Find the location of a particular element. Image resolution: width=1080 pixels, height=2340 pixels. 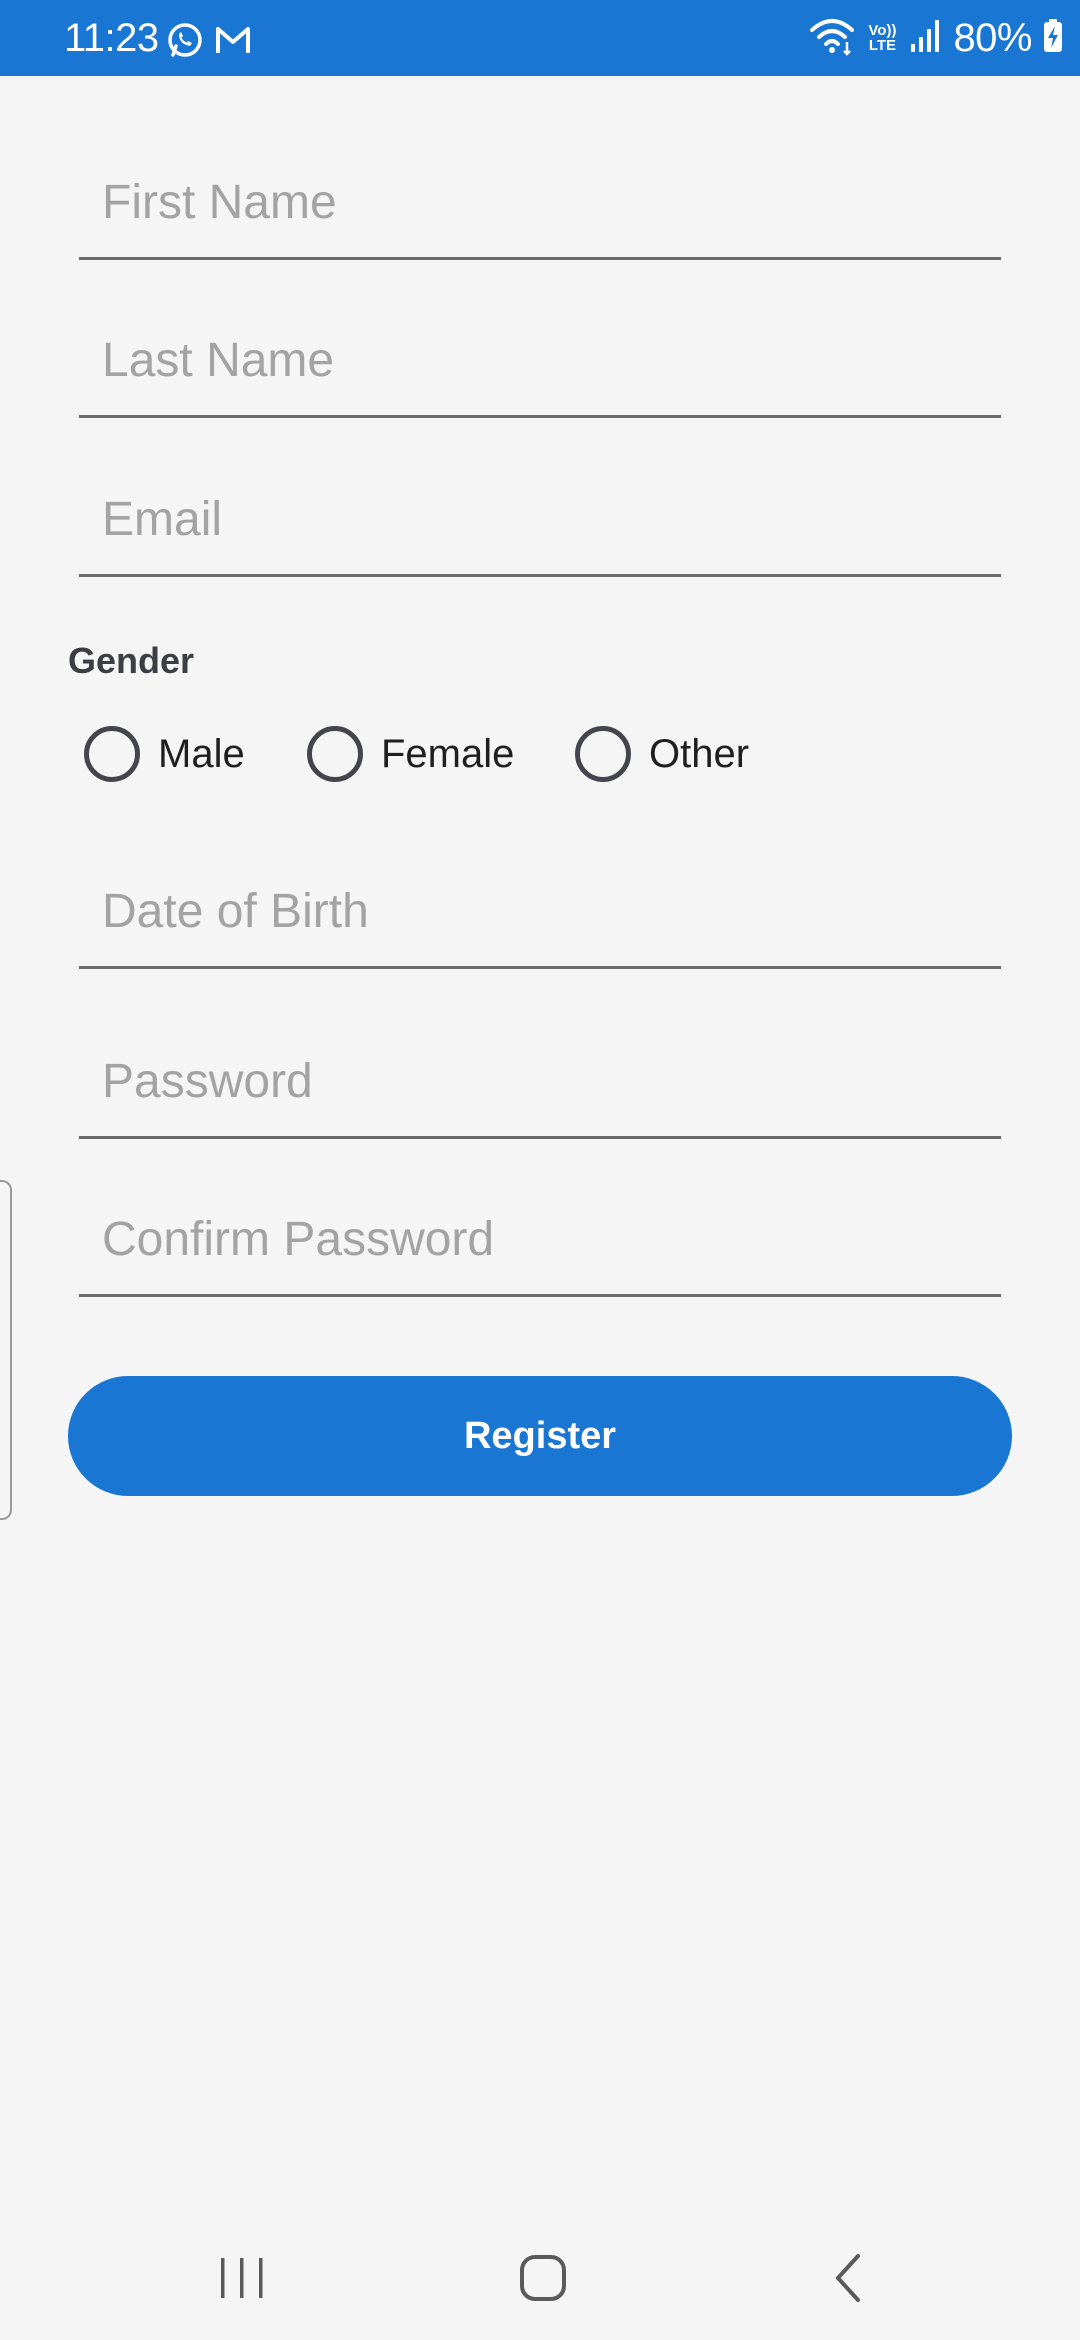

first-name-input is located at coordinates (540, 208).